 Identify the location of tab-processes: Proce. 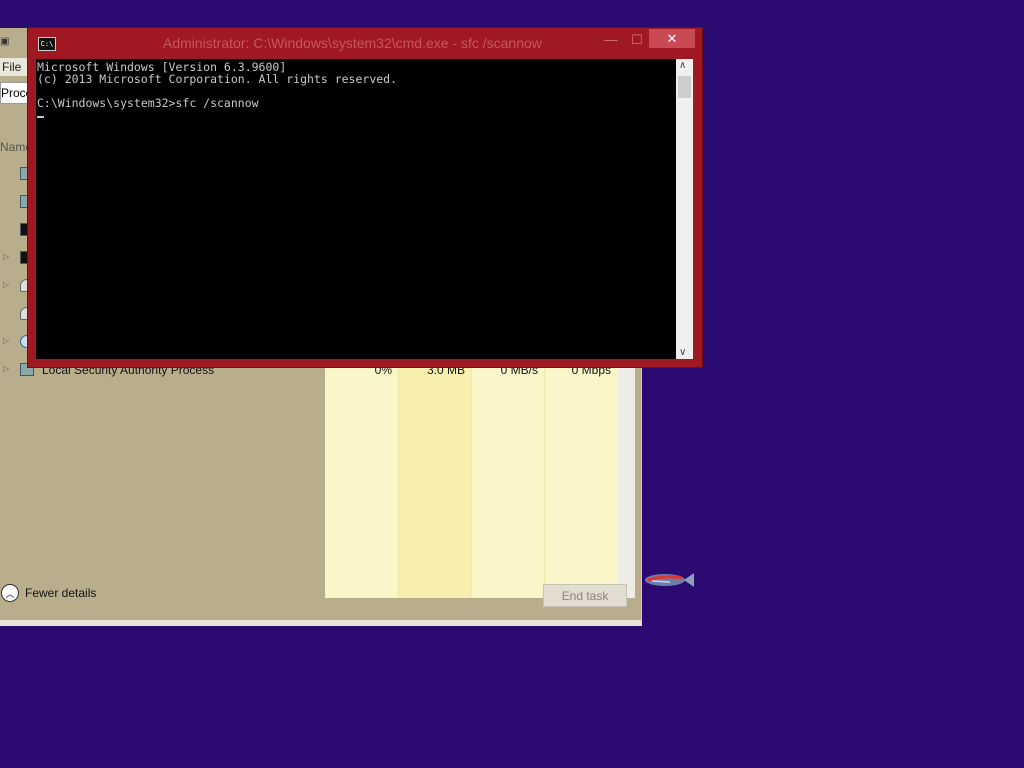
(15, 93).